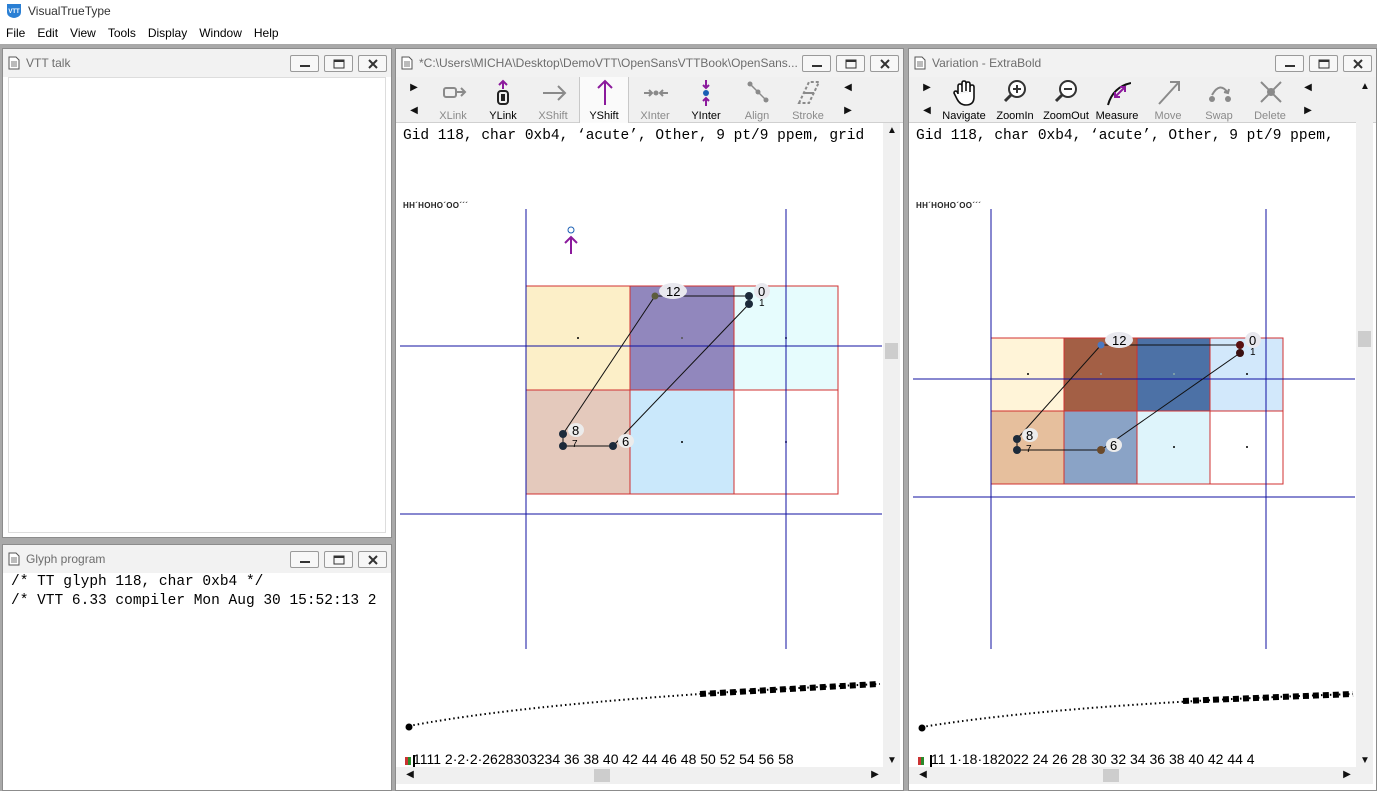  What do you see at coordinates (197, 559) in the screenshot?
I see `glyph-program-titlebar: Glyph program` at bounding box center [197, 559].